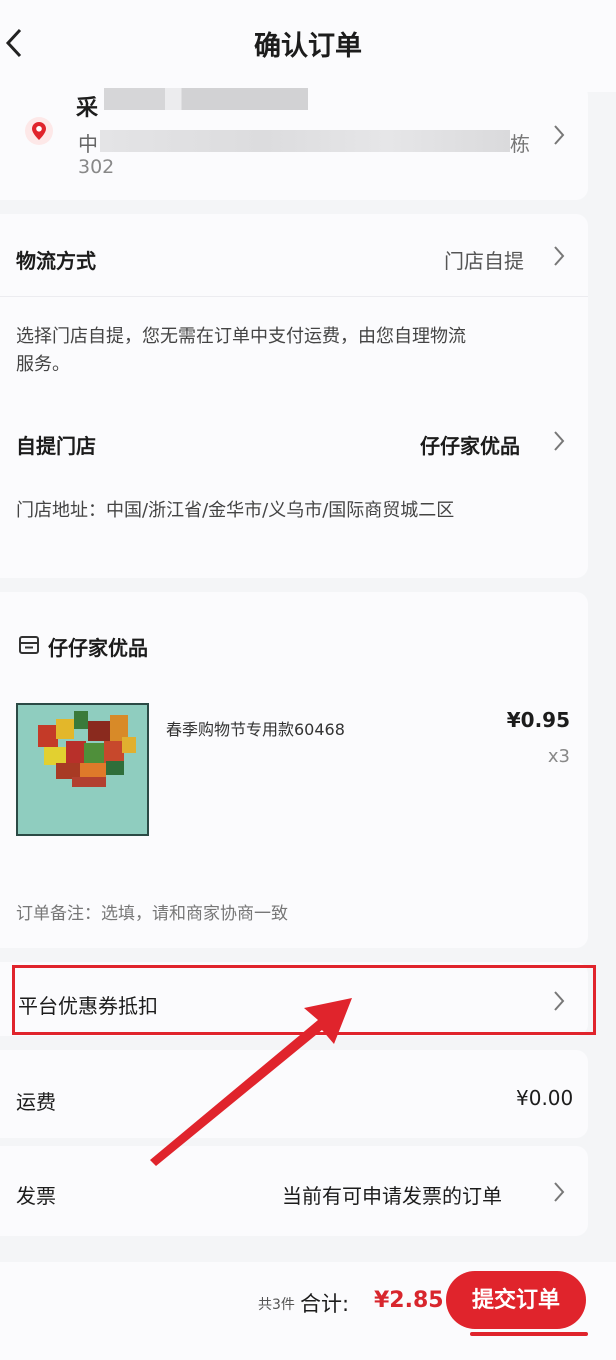 This screenshot has height=1360, width=616. Describe the element at coordinates (251, 1082) in the screenshot. I see `annotation-arrow` at that location.